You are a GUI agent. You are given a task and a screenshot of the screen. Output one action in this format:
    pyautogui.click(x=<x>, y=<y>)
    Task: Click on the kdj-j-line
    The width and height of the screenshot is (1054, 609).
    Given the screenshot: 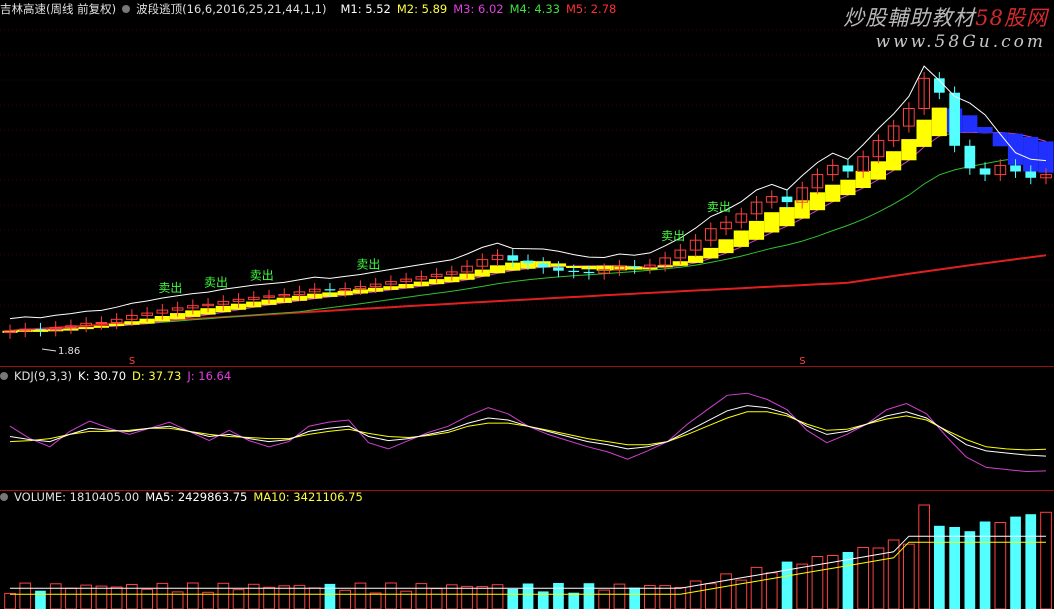 What is the action you would take?
    pyautogui.click(x=528, y=432)
    